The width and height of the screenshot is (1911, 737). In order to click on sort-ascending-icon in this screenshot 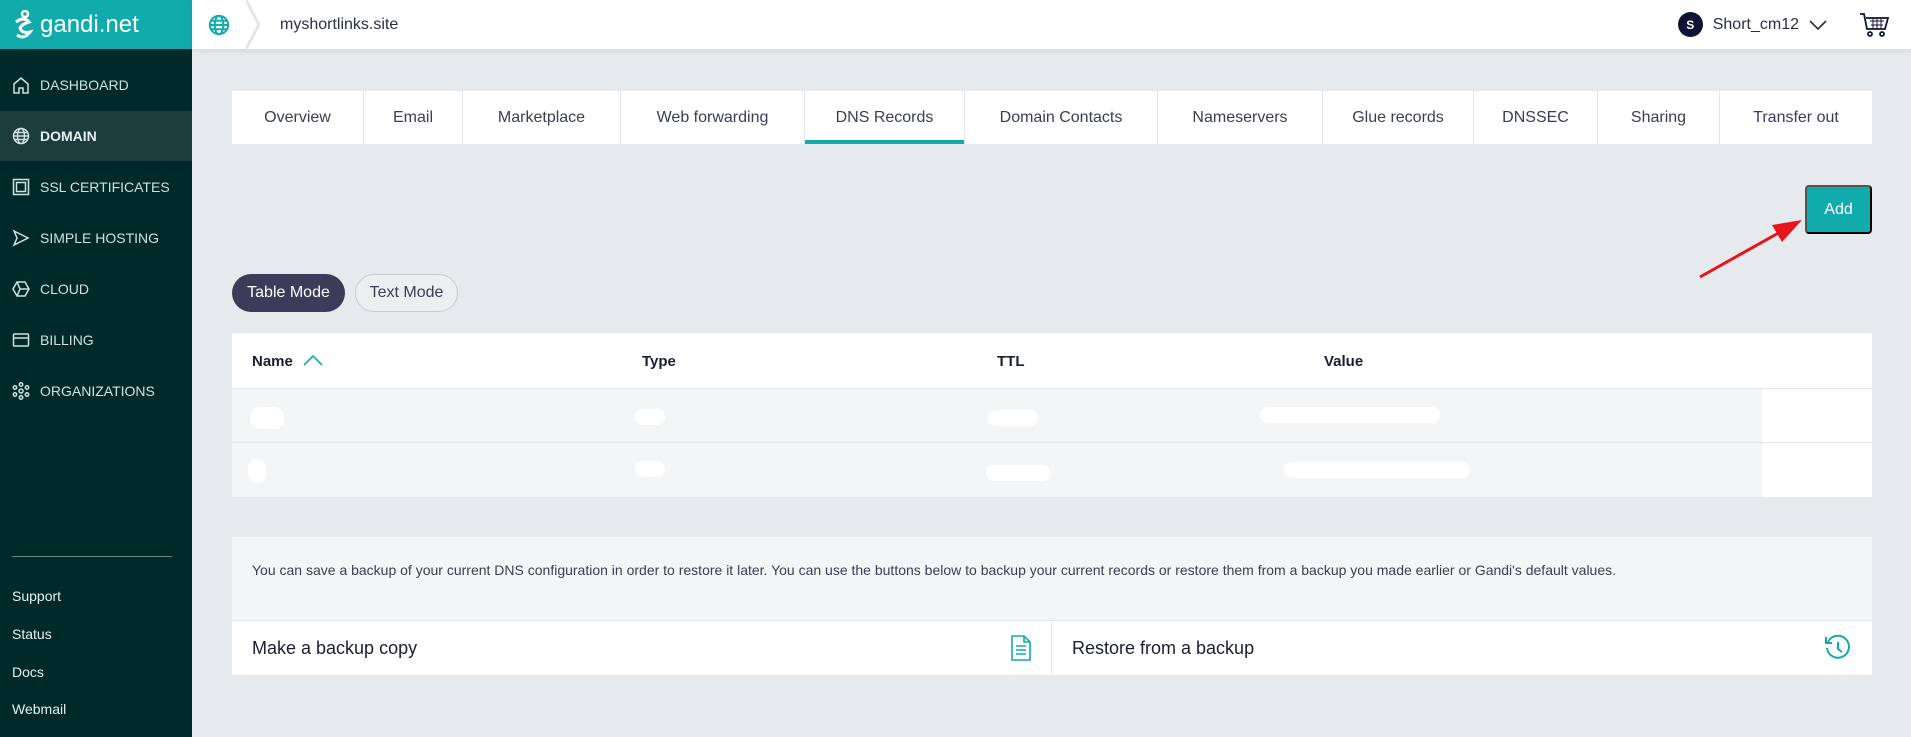, I will do `click(313, 360)`.